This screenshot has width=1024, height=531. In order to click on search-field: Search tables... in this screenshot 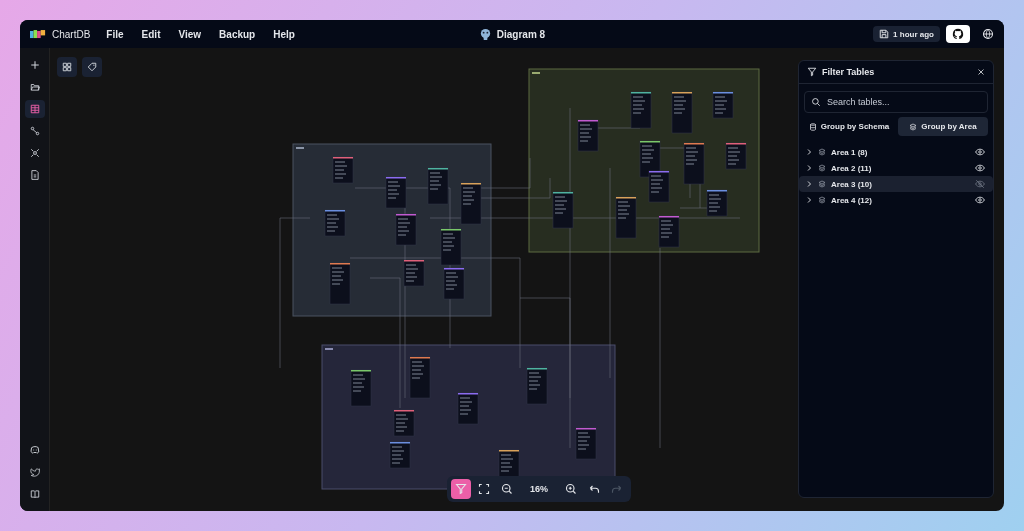, I will do `click(896, 102)`.